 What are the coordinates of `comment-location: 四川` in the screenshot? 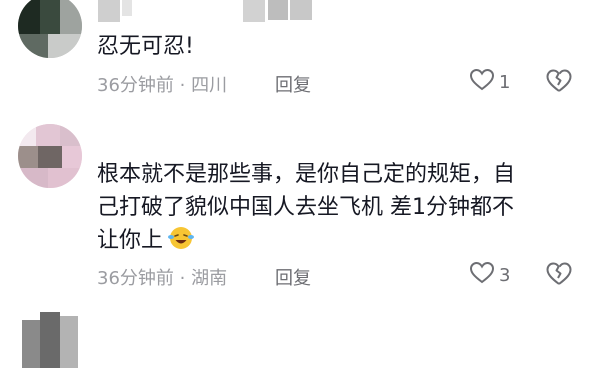 It's located at (209, 85).